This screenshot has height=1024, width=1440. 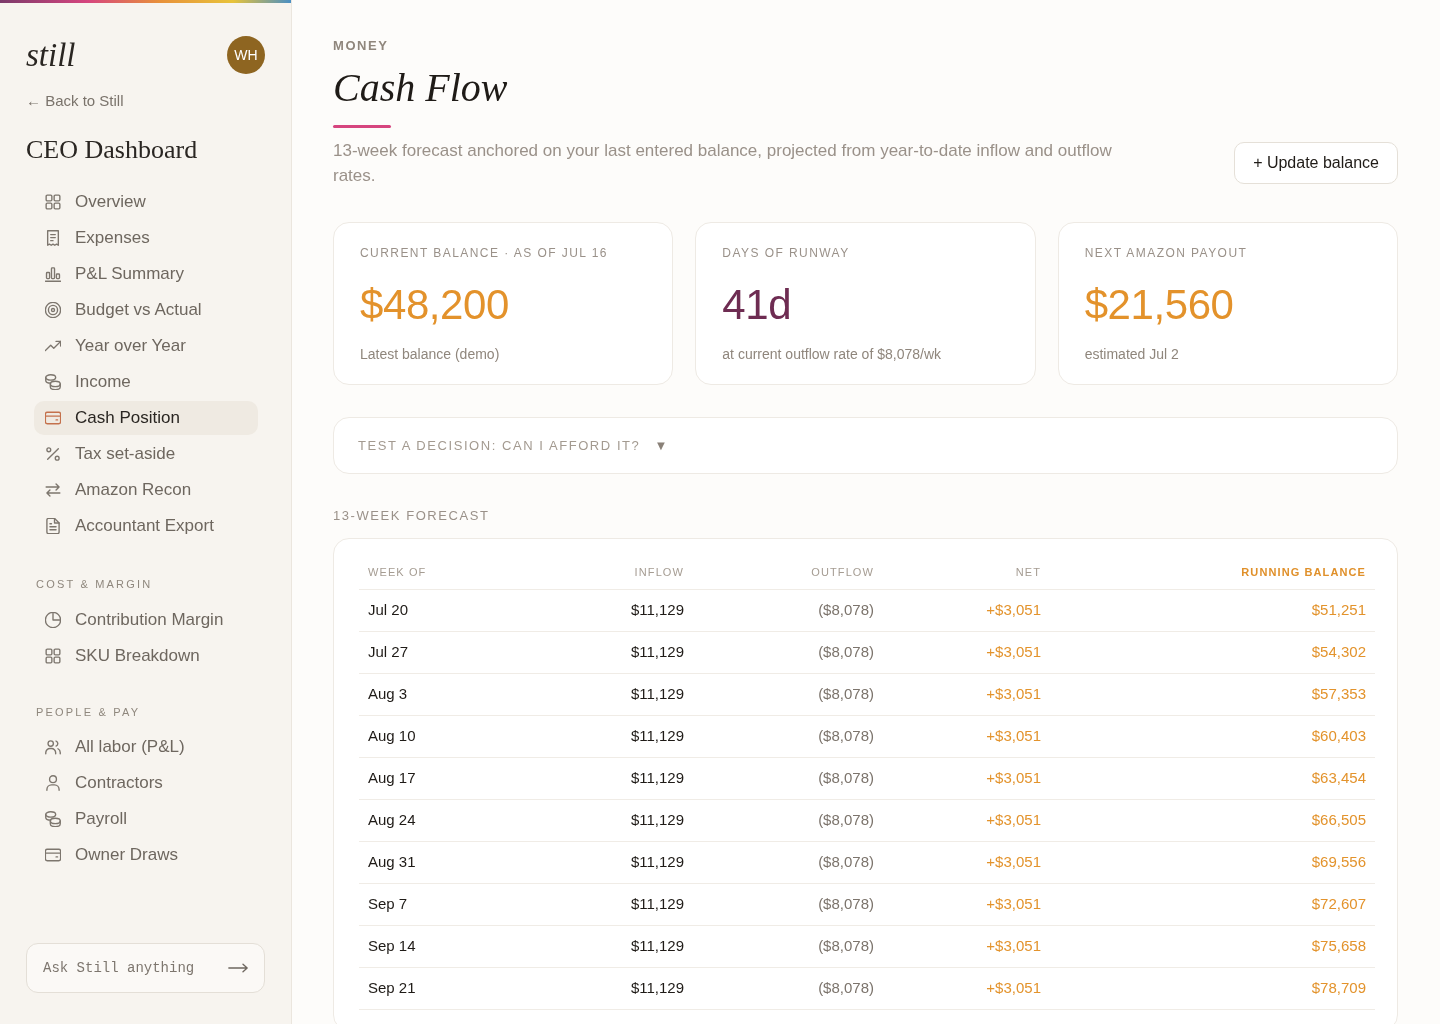 I want to click on user-avatar: WH, so click(x=246, y=55).